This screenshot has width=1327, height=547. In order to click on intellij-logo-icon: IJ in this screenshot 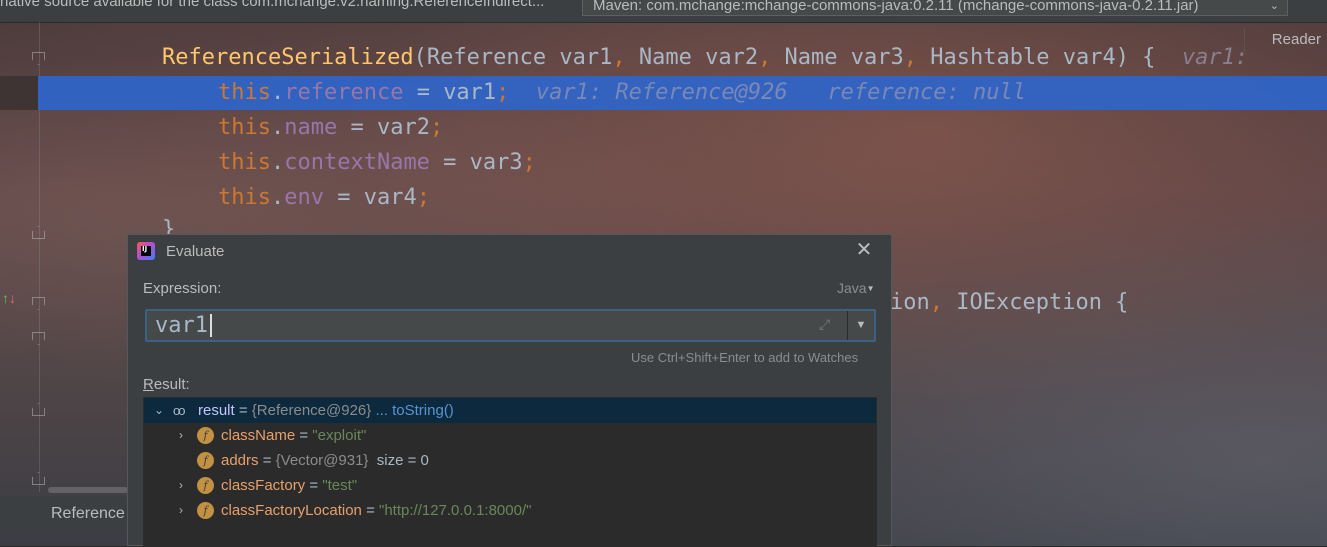, I will do `click(146, 251)`.